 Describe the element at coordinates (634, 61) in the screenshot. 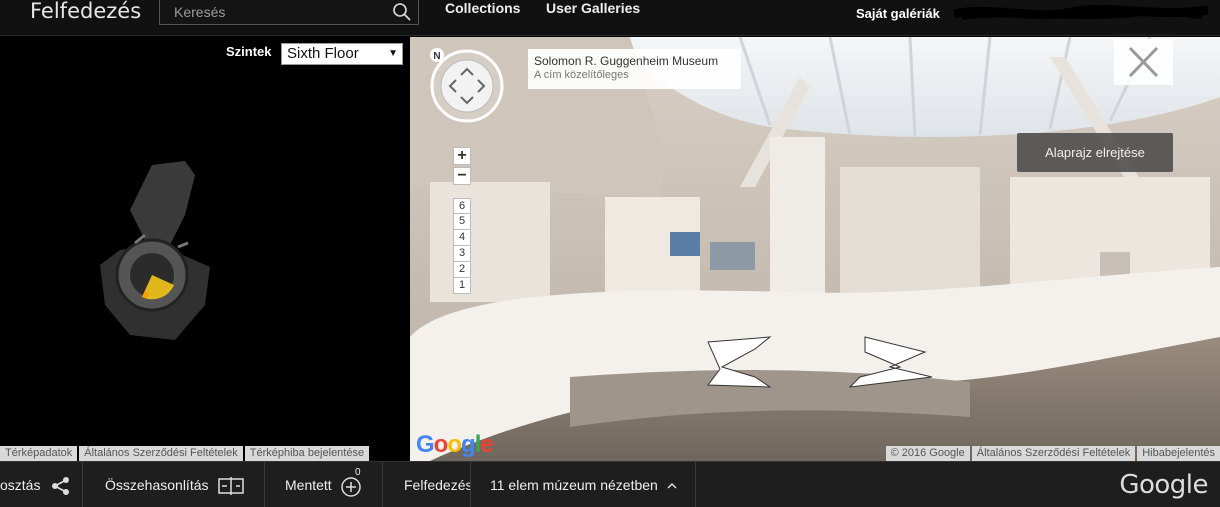

I see `place-title: Solomon R. Guggenheim Museum` at that location.